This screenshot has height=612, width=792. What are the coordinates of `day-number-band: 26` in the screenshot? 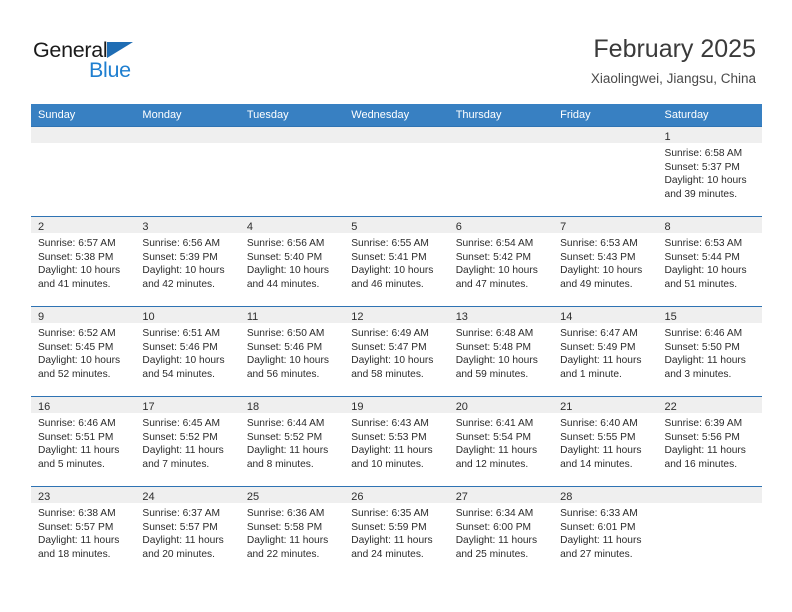 It's located at (396, 495).